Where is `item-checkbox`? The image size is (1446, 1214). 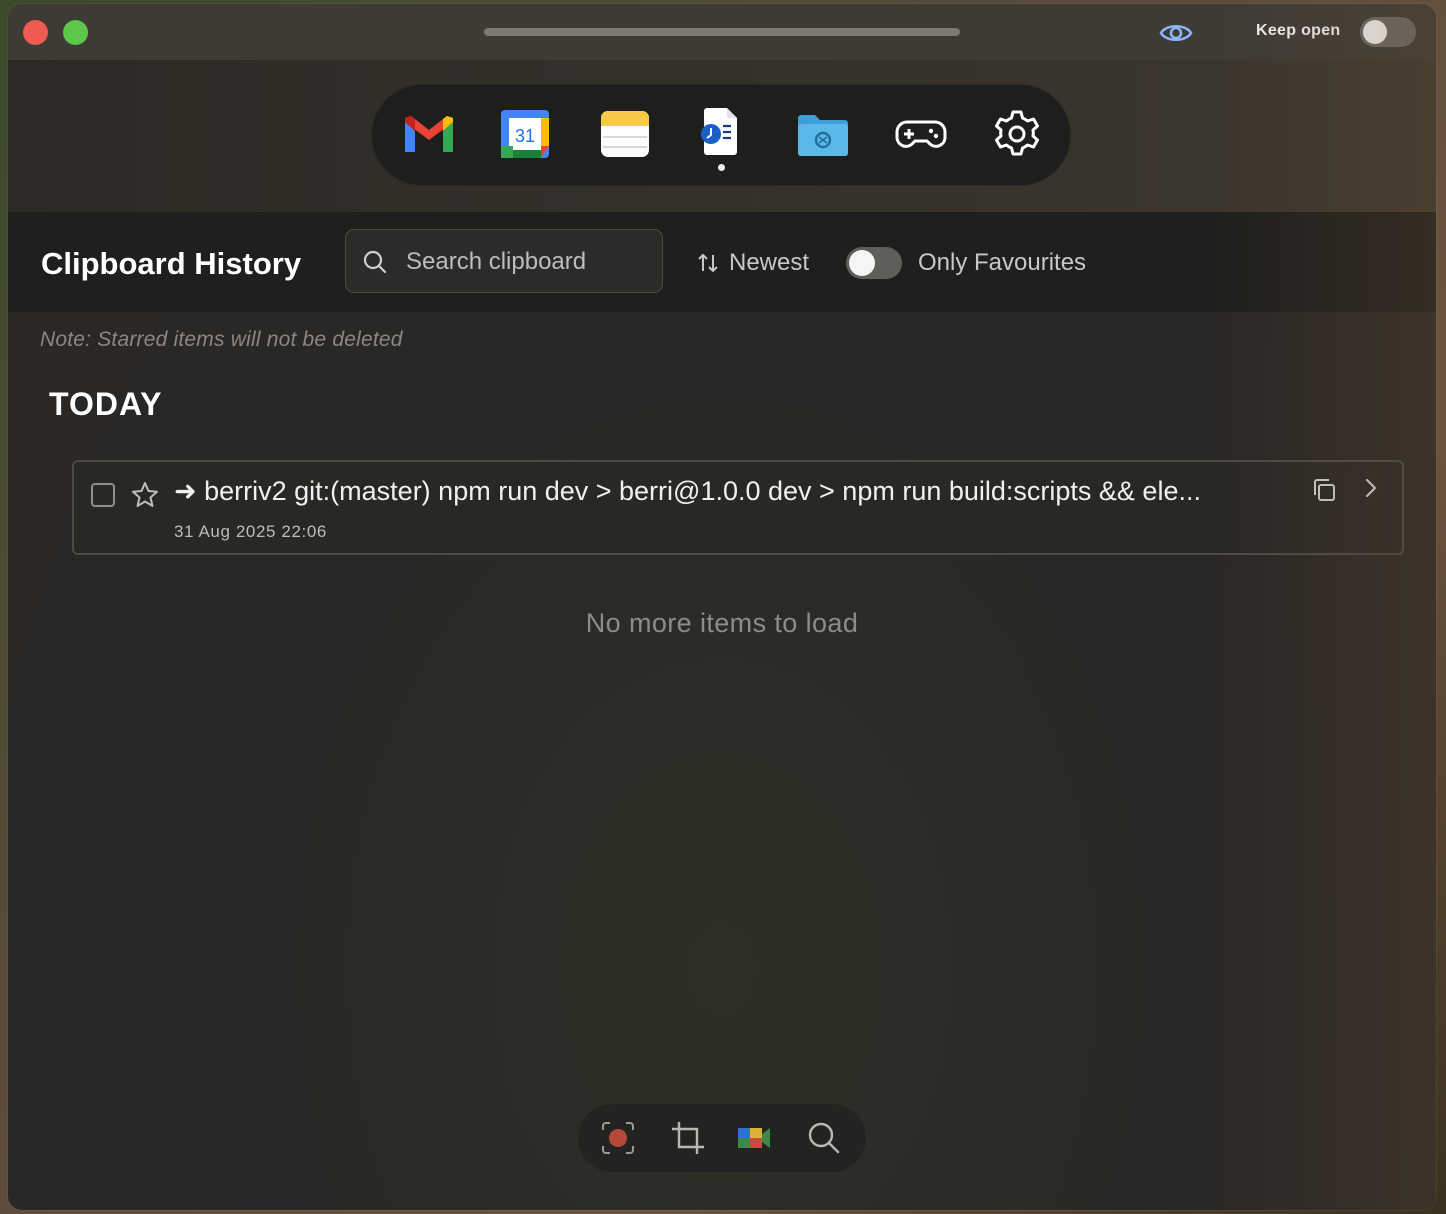
item-checkbox is located at coordinates (103, 495).